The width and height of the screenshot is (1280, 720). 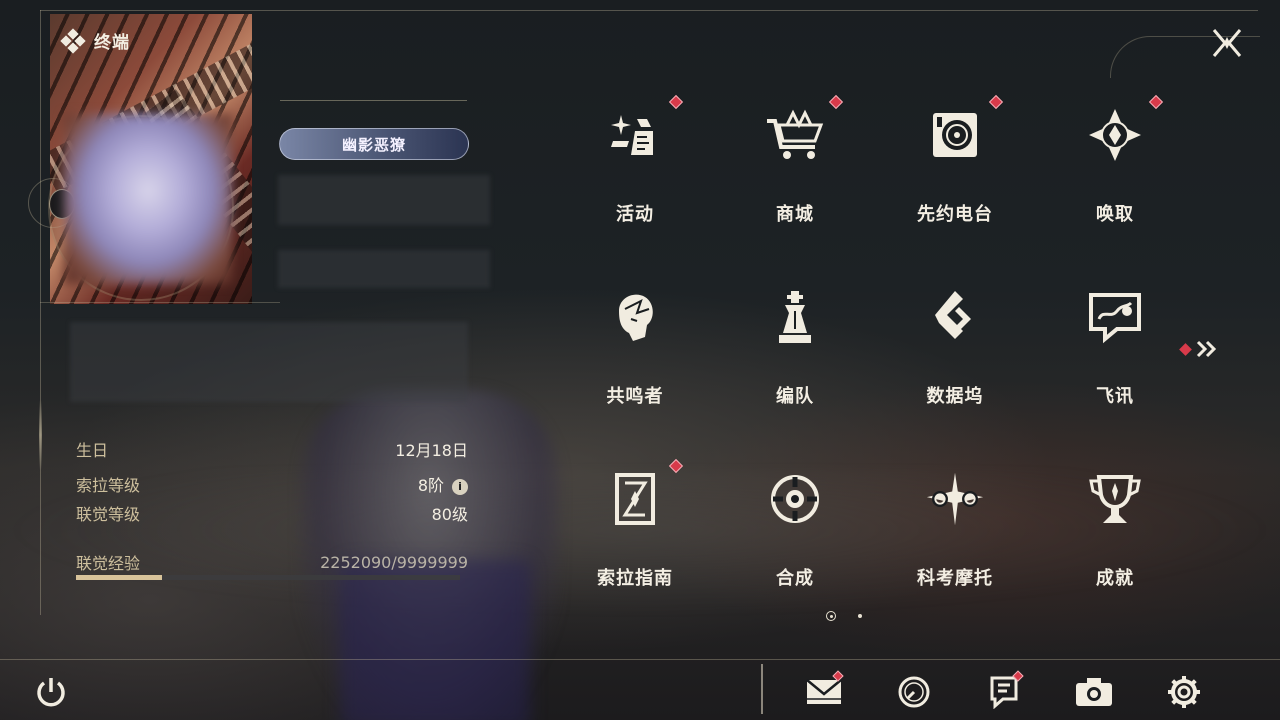 I want to click on menu-item-label: 索拉指南, so click(x=635, y=578).